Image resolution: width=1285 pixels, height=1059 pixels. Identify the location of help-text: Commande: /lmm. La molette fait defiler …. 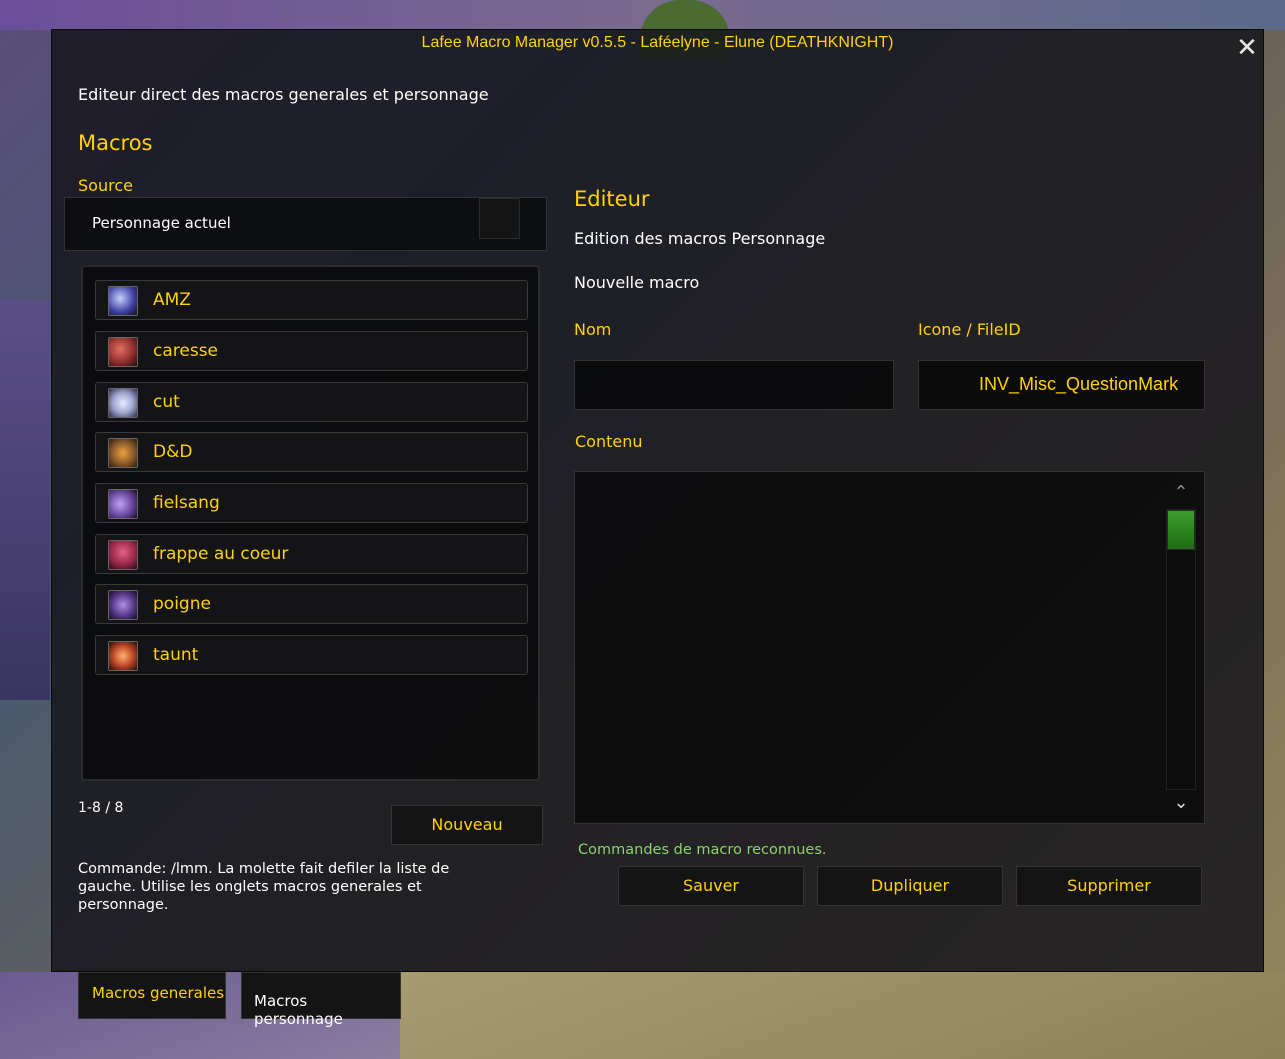
(264, 887).